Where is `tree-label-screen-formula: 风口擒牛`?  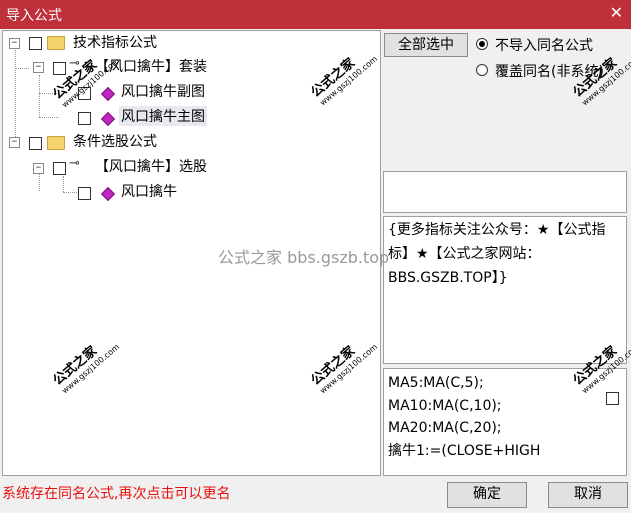 tree-label-screen-formula: 风口擒牛 is located at coordinates (149, 191).